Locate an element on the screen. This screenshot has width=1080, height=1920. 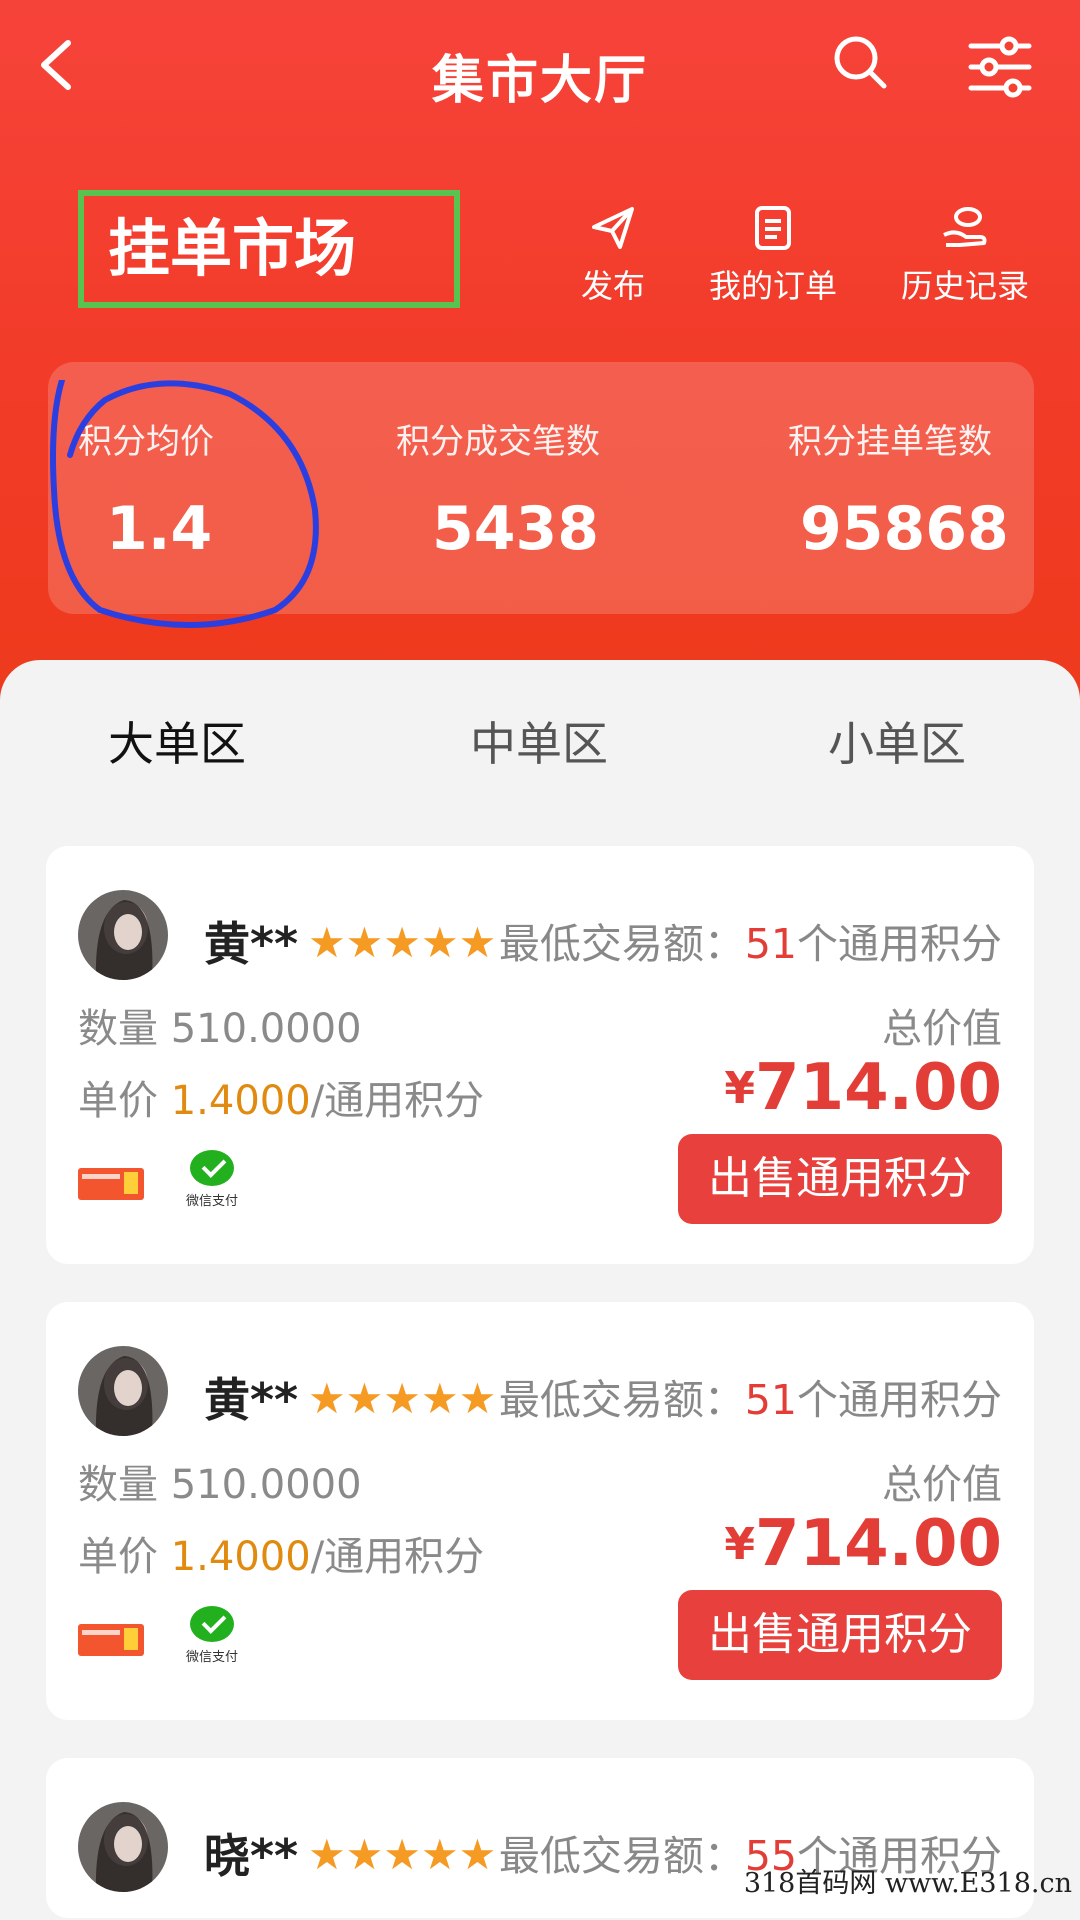
deal-count-value: 5438 is located at coordinates (515, 529).